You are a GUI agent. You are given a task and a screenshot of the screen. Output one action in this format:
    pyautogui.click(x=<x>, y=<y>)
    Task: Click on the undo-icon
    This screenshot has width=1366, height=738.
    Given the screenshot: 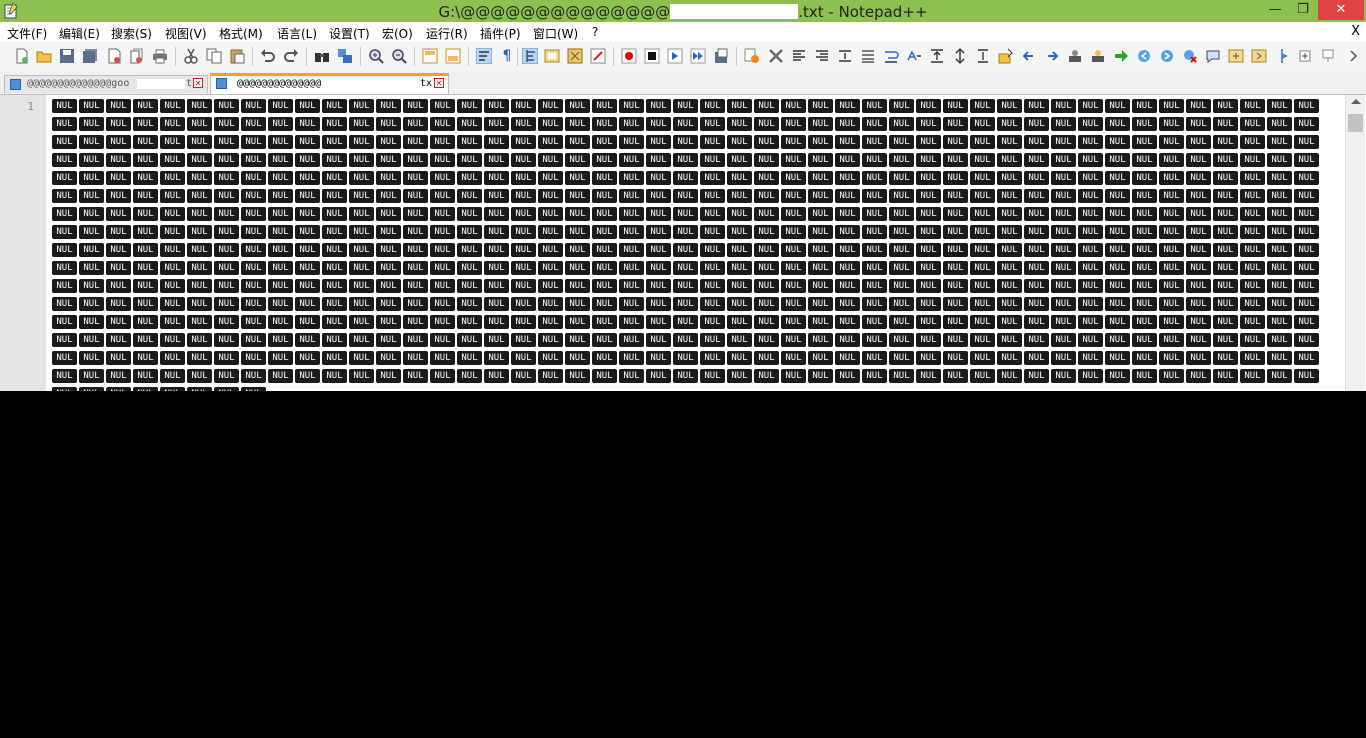 What is the action you would take?
    pyautogui.click(x=268, y=56)
    